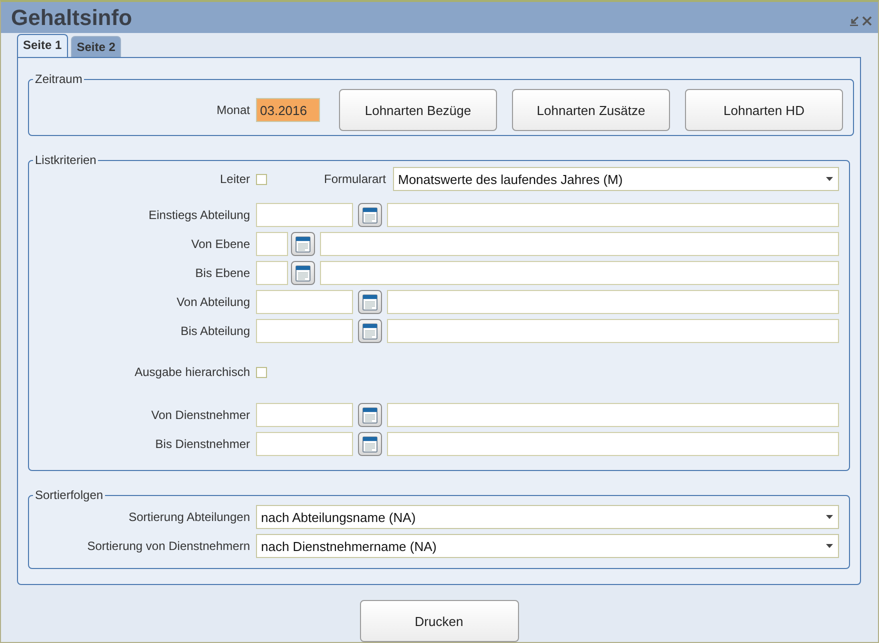 The height and width of the screenshot is (643, 879). What do you see at coordinates (96, 46) in the screenshot?
I see `tab: Seite 2` at bounding box center [96, 46].